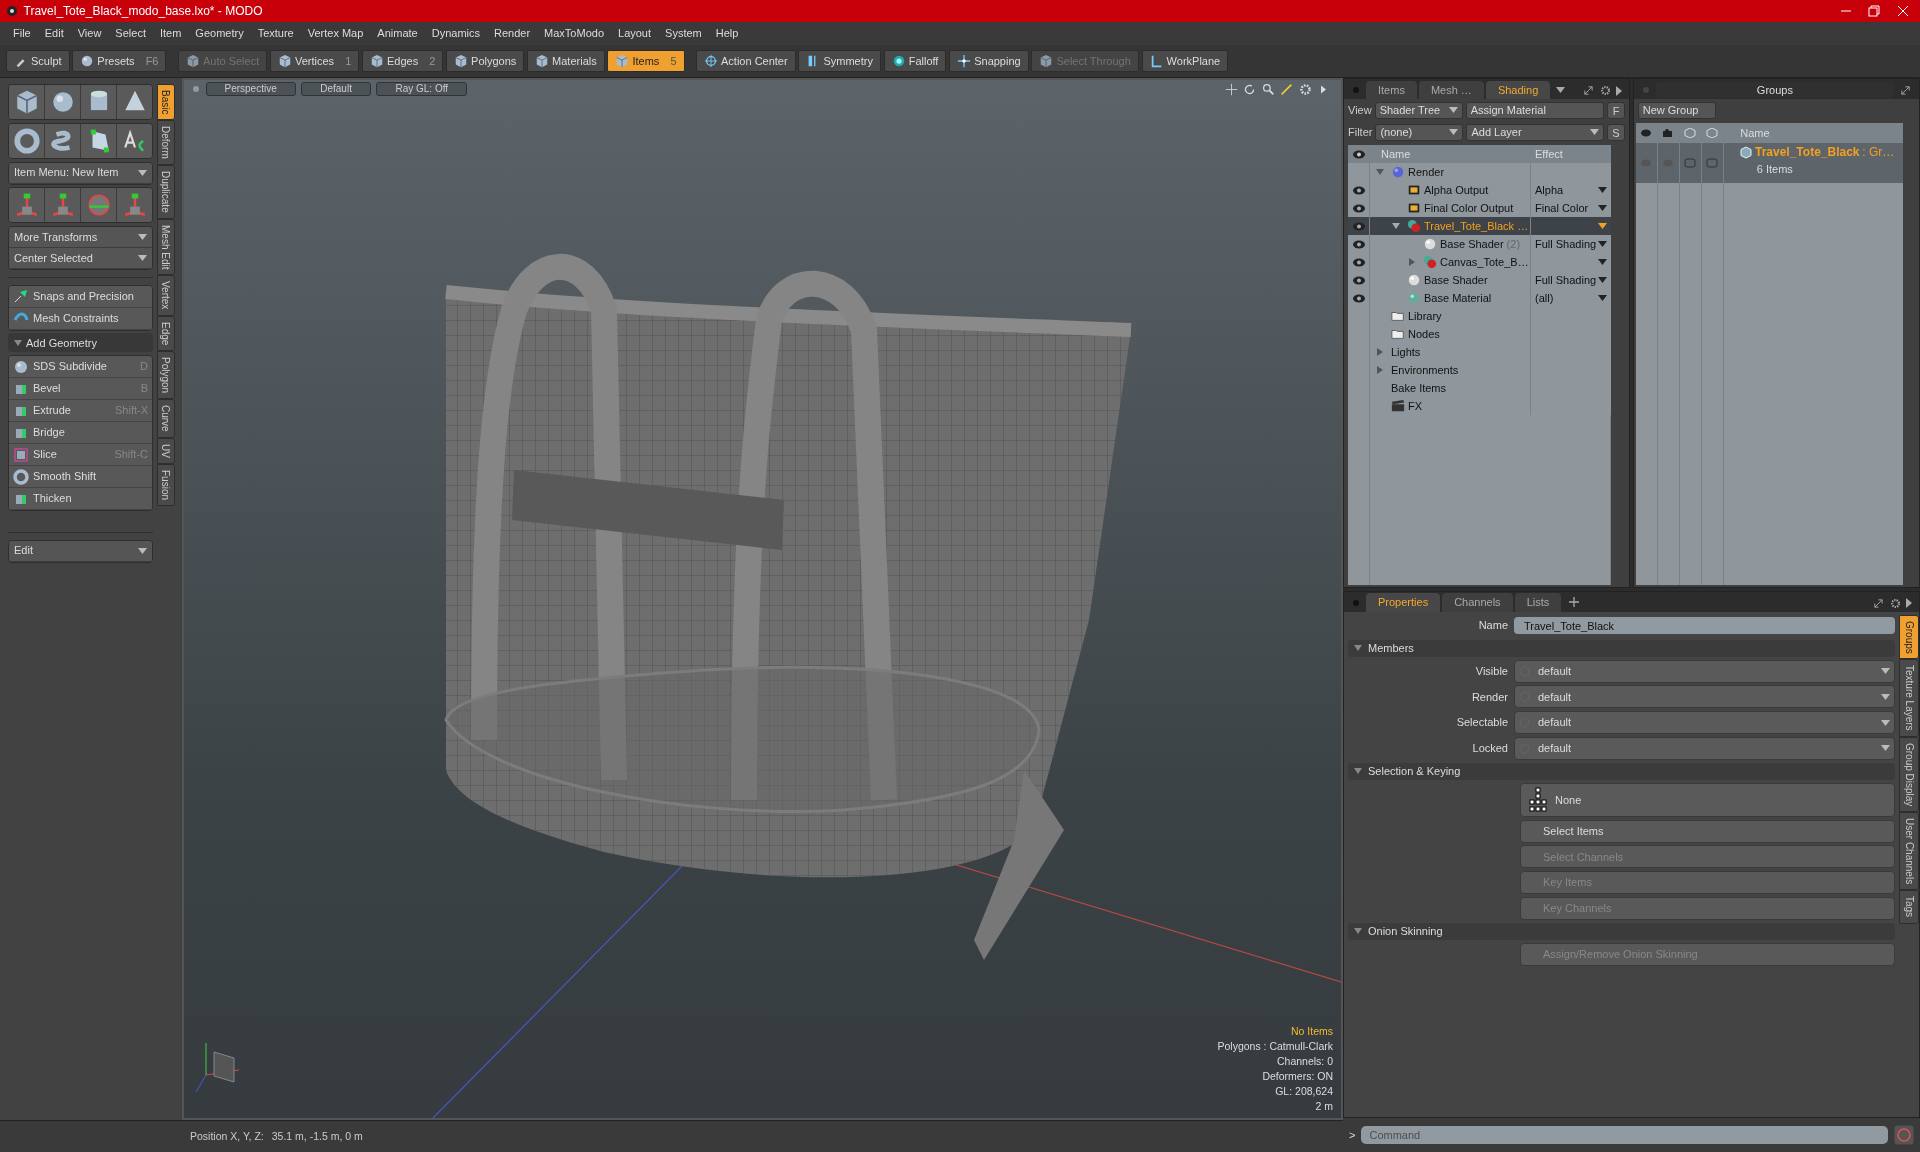  What do you see at coordinates (1391, 89) in the screenshot?
I see `panel-tab: Items` at bounding box center [1391, 89].